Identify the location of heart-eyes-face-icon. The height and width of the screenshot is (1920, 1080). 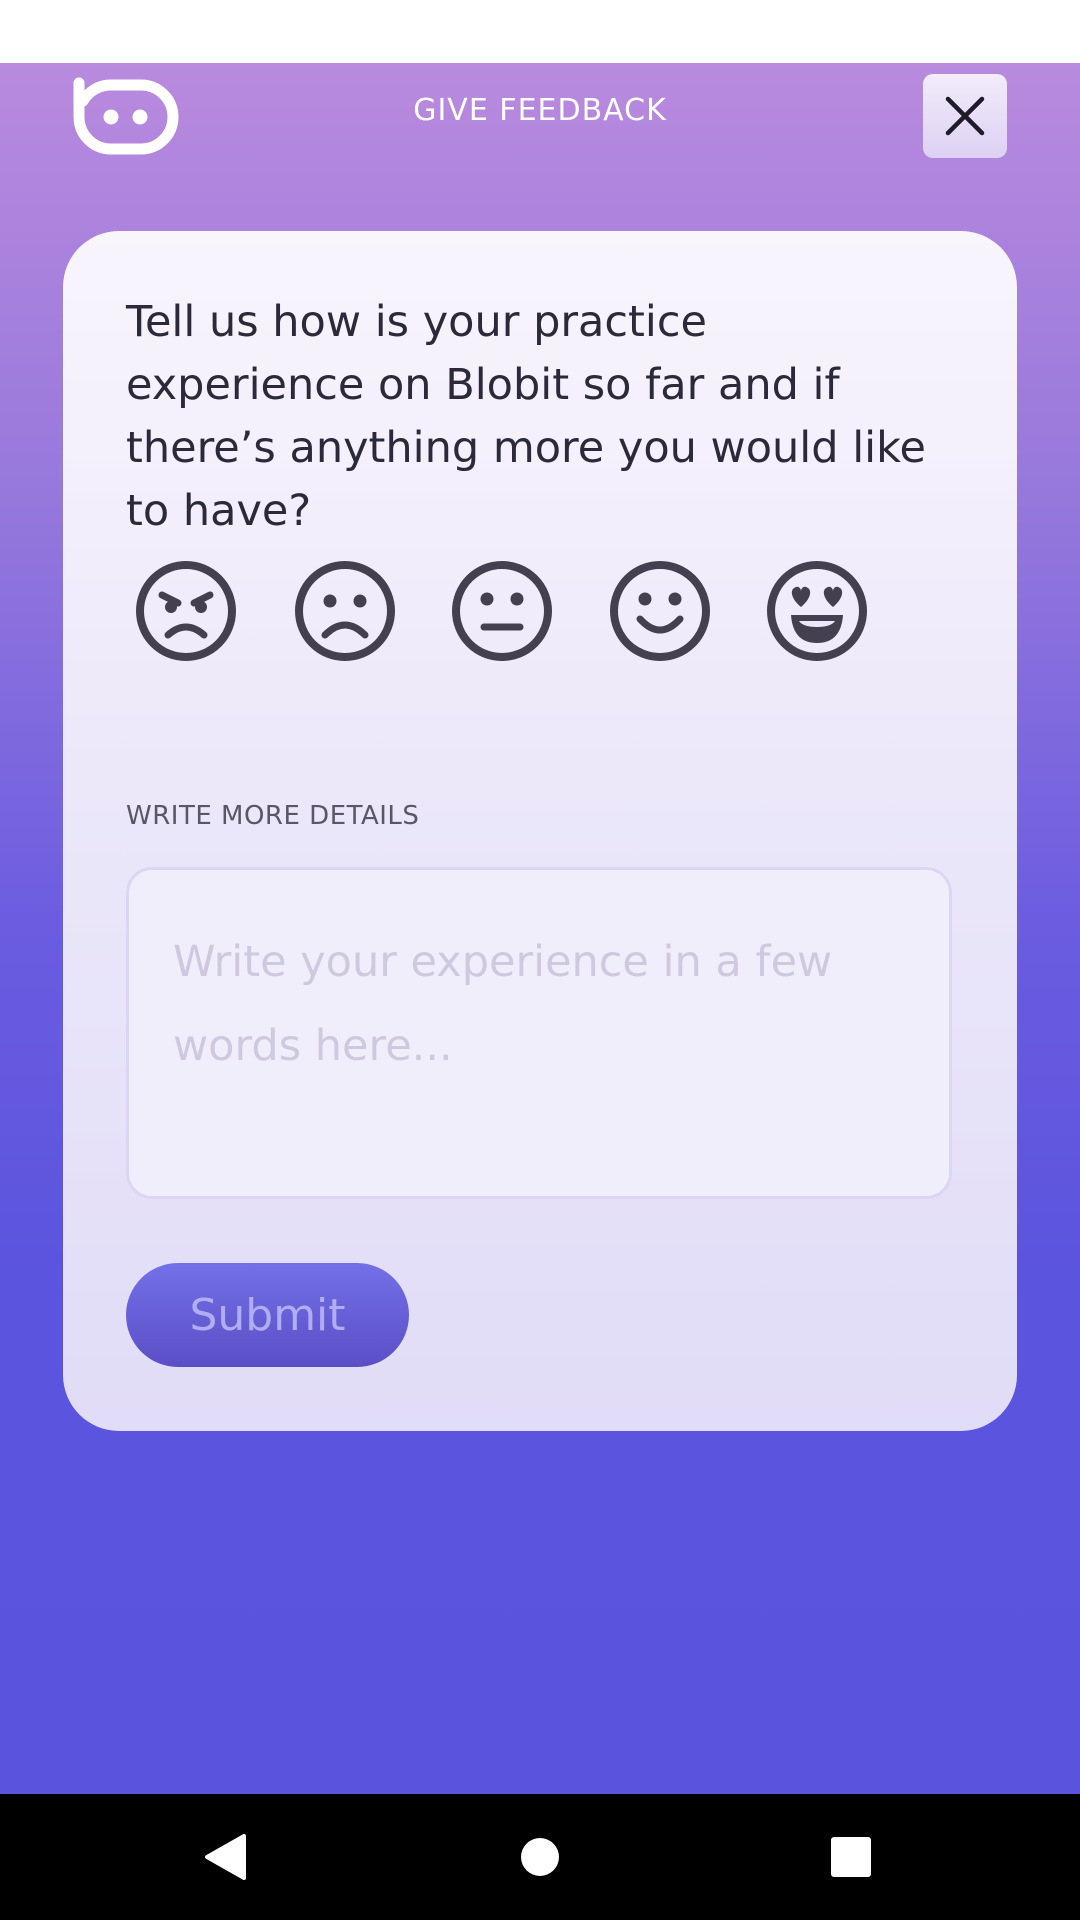
(817, 611).